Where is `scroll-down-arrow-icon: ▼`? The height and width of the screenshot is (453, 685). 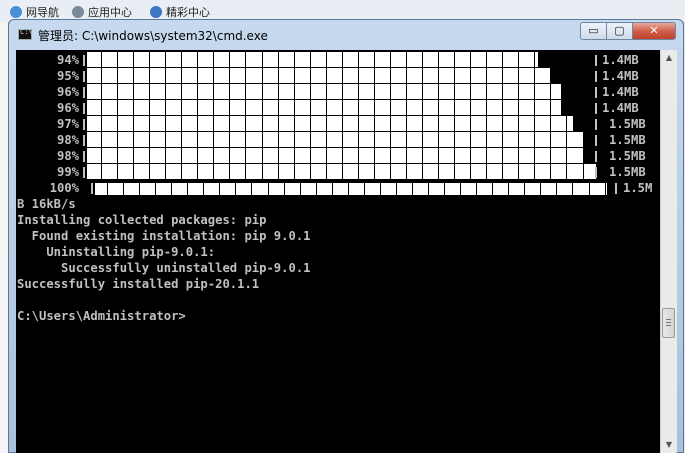 scroll-down-arrow-icon: ▼ is located at coordinates (669, 445).